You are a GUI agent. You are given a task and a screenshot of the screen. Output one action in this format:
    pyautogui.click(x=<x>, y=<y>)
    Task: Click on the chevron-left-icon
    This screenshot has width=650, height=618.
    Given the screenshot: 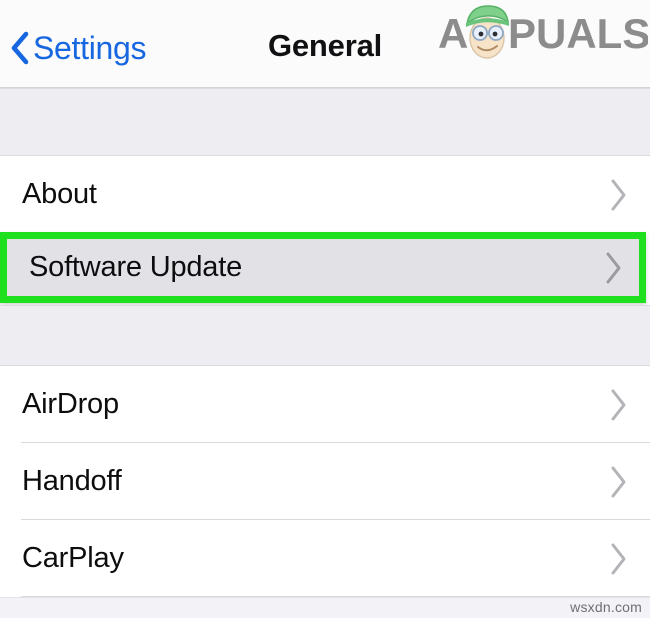 What is the action you would take?
    pyautogui.click(x=20, y=48)
    